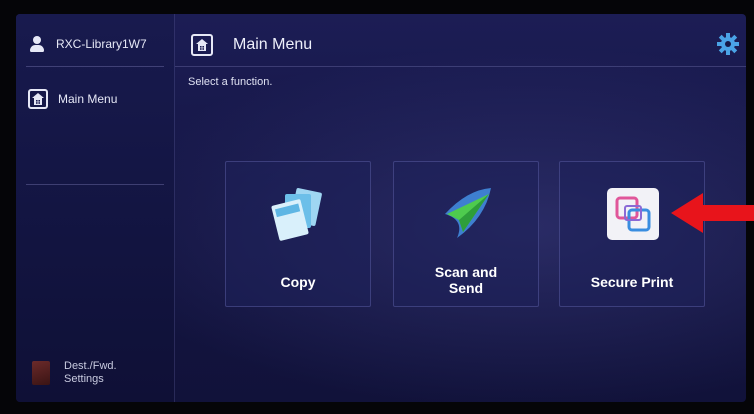 The image size is (754, 414). I want to click on sidebar-item-label: Main Menu, so click(88, 99).